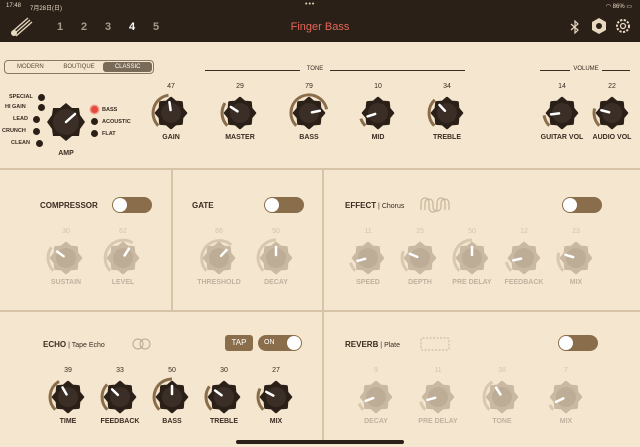 The width and height of the screenshot is (640, 447). I want to click on amp-type-hi-gain: HI GAIN, so click(15, 107).